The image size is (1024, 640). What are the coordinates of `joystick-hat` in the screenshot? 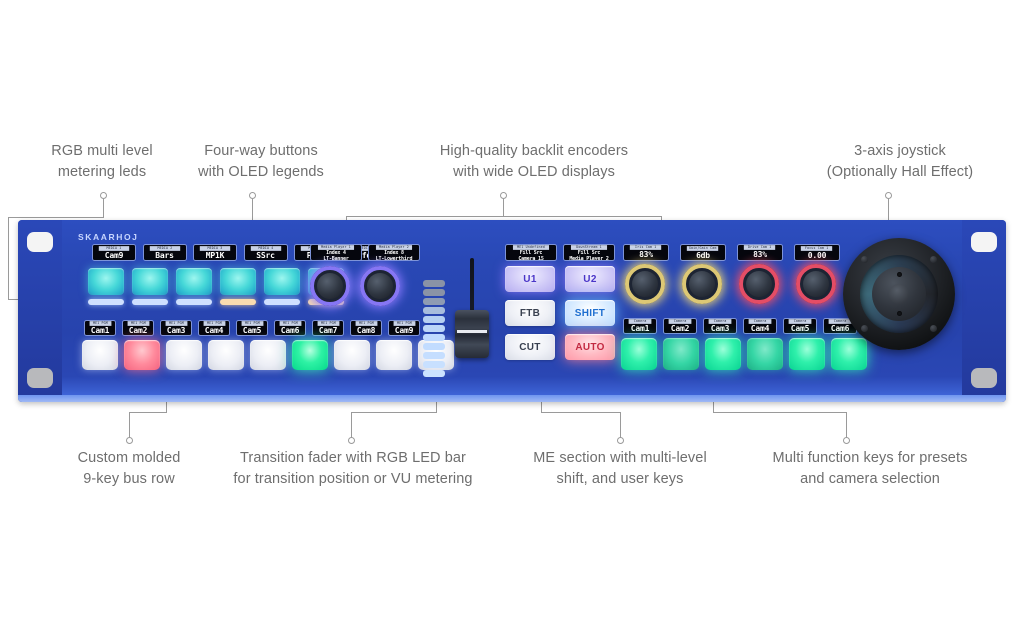 It's located at (899, 294).